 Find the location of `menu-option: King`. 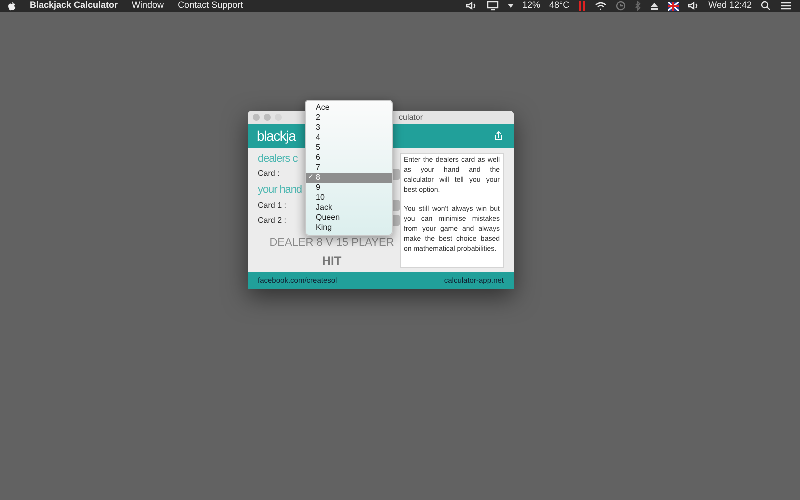

menu-option: King is located at coordinates (349, 228).